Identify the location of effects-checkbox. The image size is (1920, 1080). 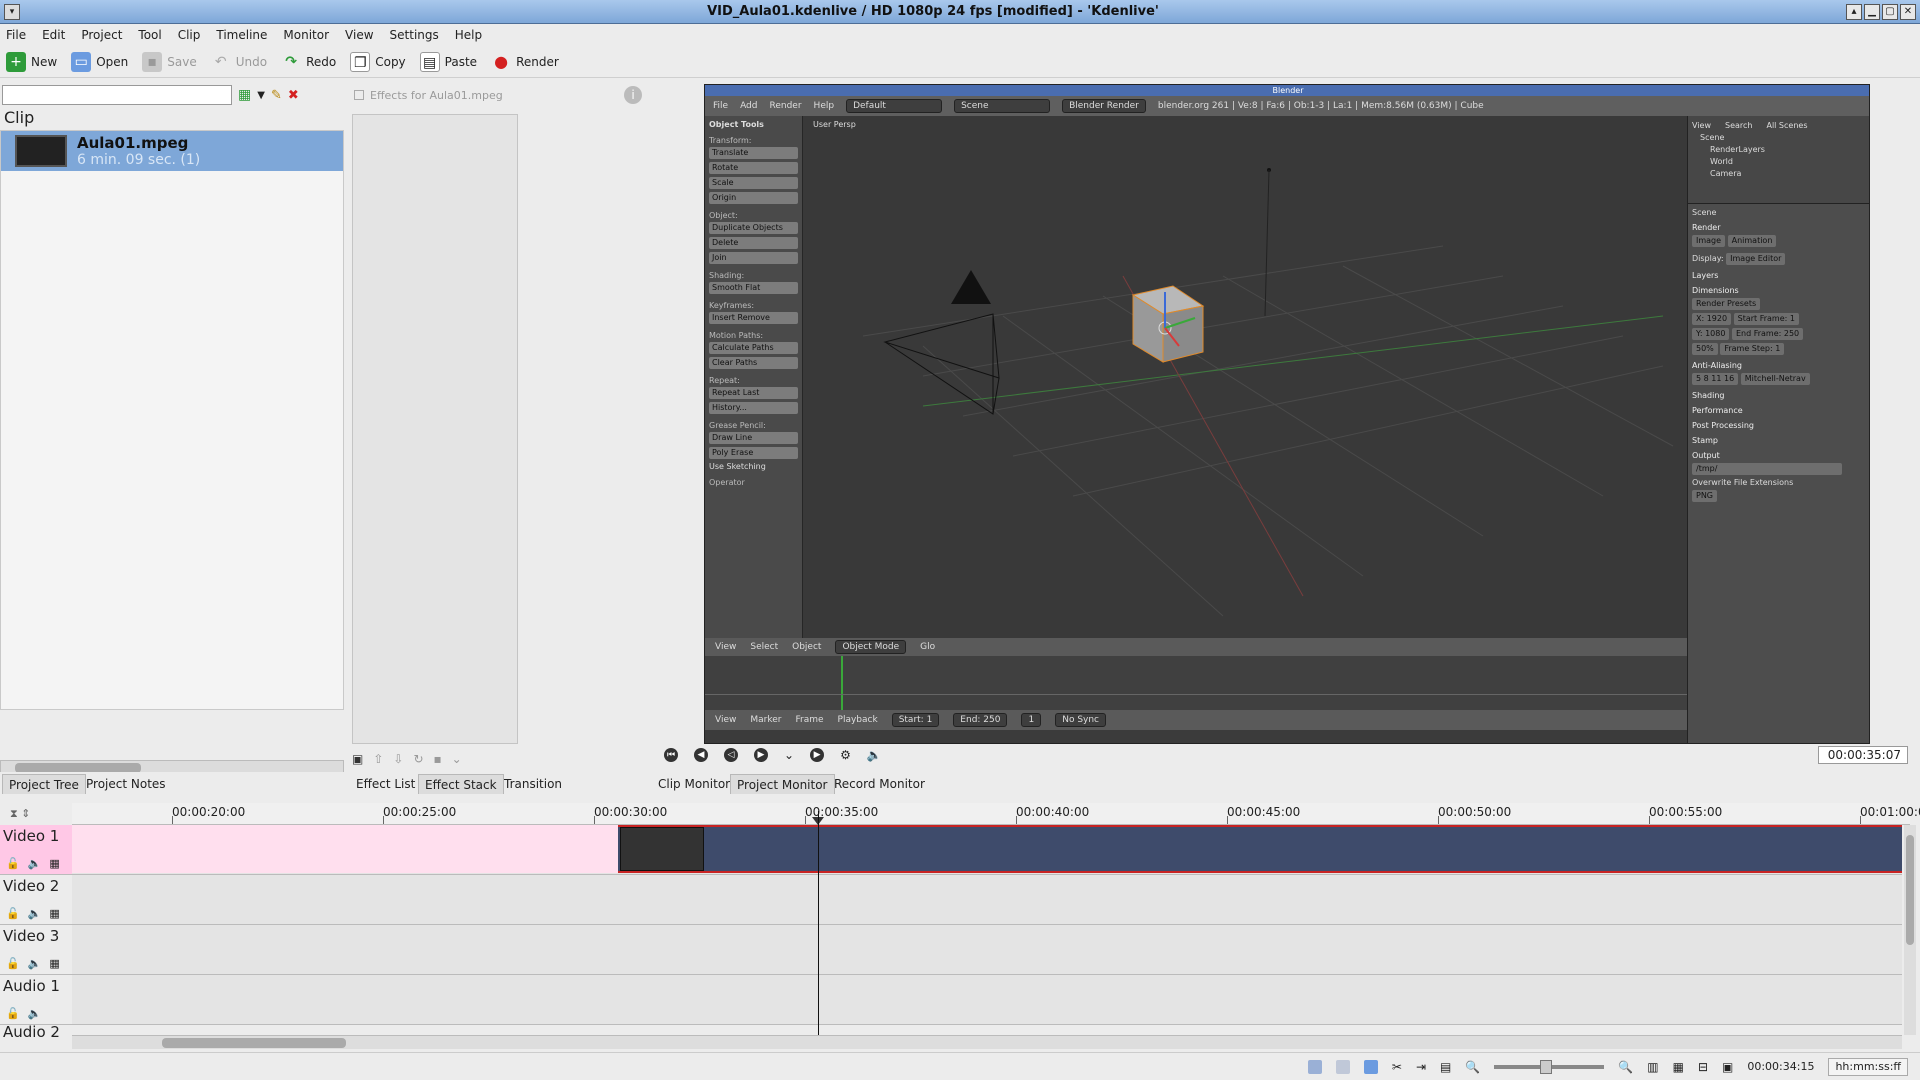
(359, 95).